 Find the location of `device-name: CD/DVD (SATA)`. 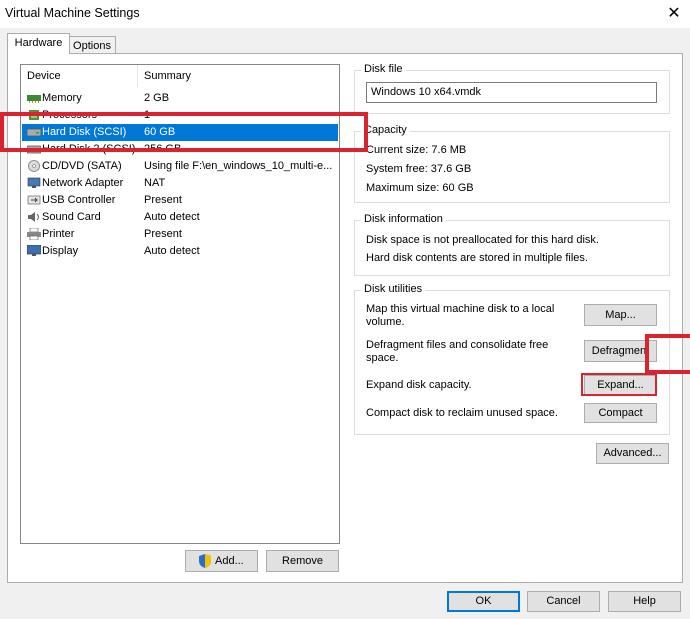

device-name: CD/DVD (SATA) is located at coordinates (82, 166).